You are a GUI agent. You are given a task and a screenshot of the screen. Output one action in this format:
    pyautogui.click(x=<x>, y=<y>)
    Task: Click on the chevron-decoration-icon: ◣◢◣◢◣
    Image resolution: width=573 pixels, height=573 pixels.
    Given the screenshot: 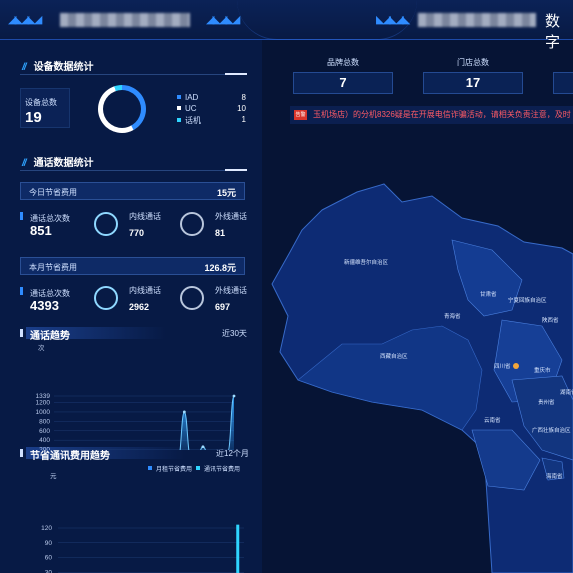 What is the action you would take?
    pyautogui.click(x=393, y=20)
    